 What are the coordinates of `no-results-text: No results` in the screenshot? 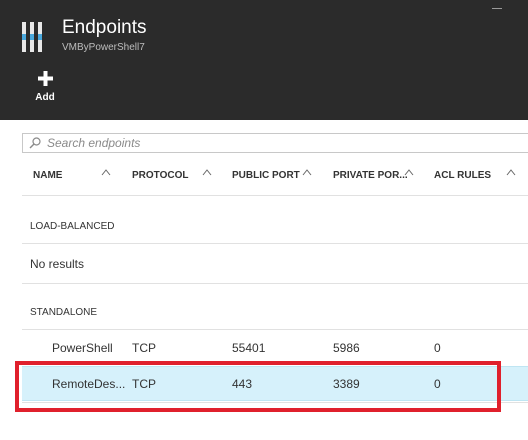 It's located at (57, 264).